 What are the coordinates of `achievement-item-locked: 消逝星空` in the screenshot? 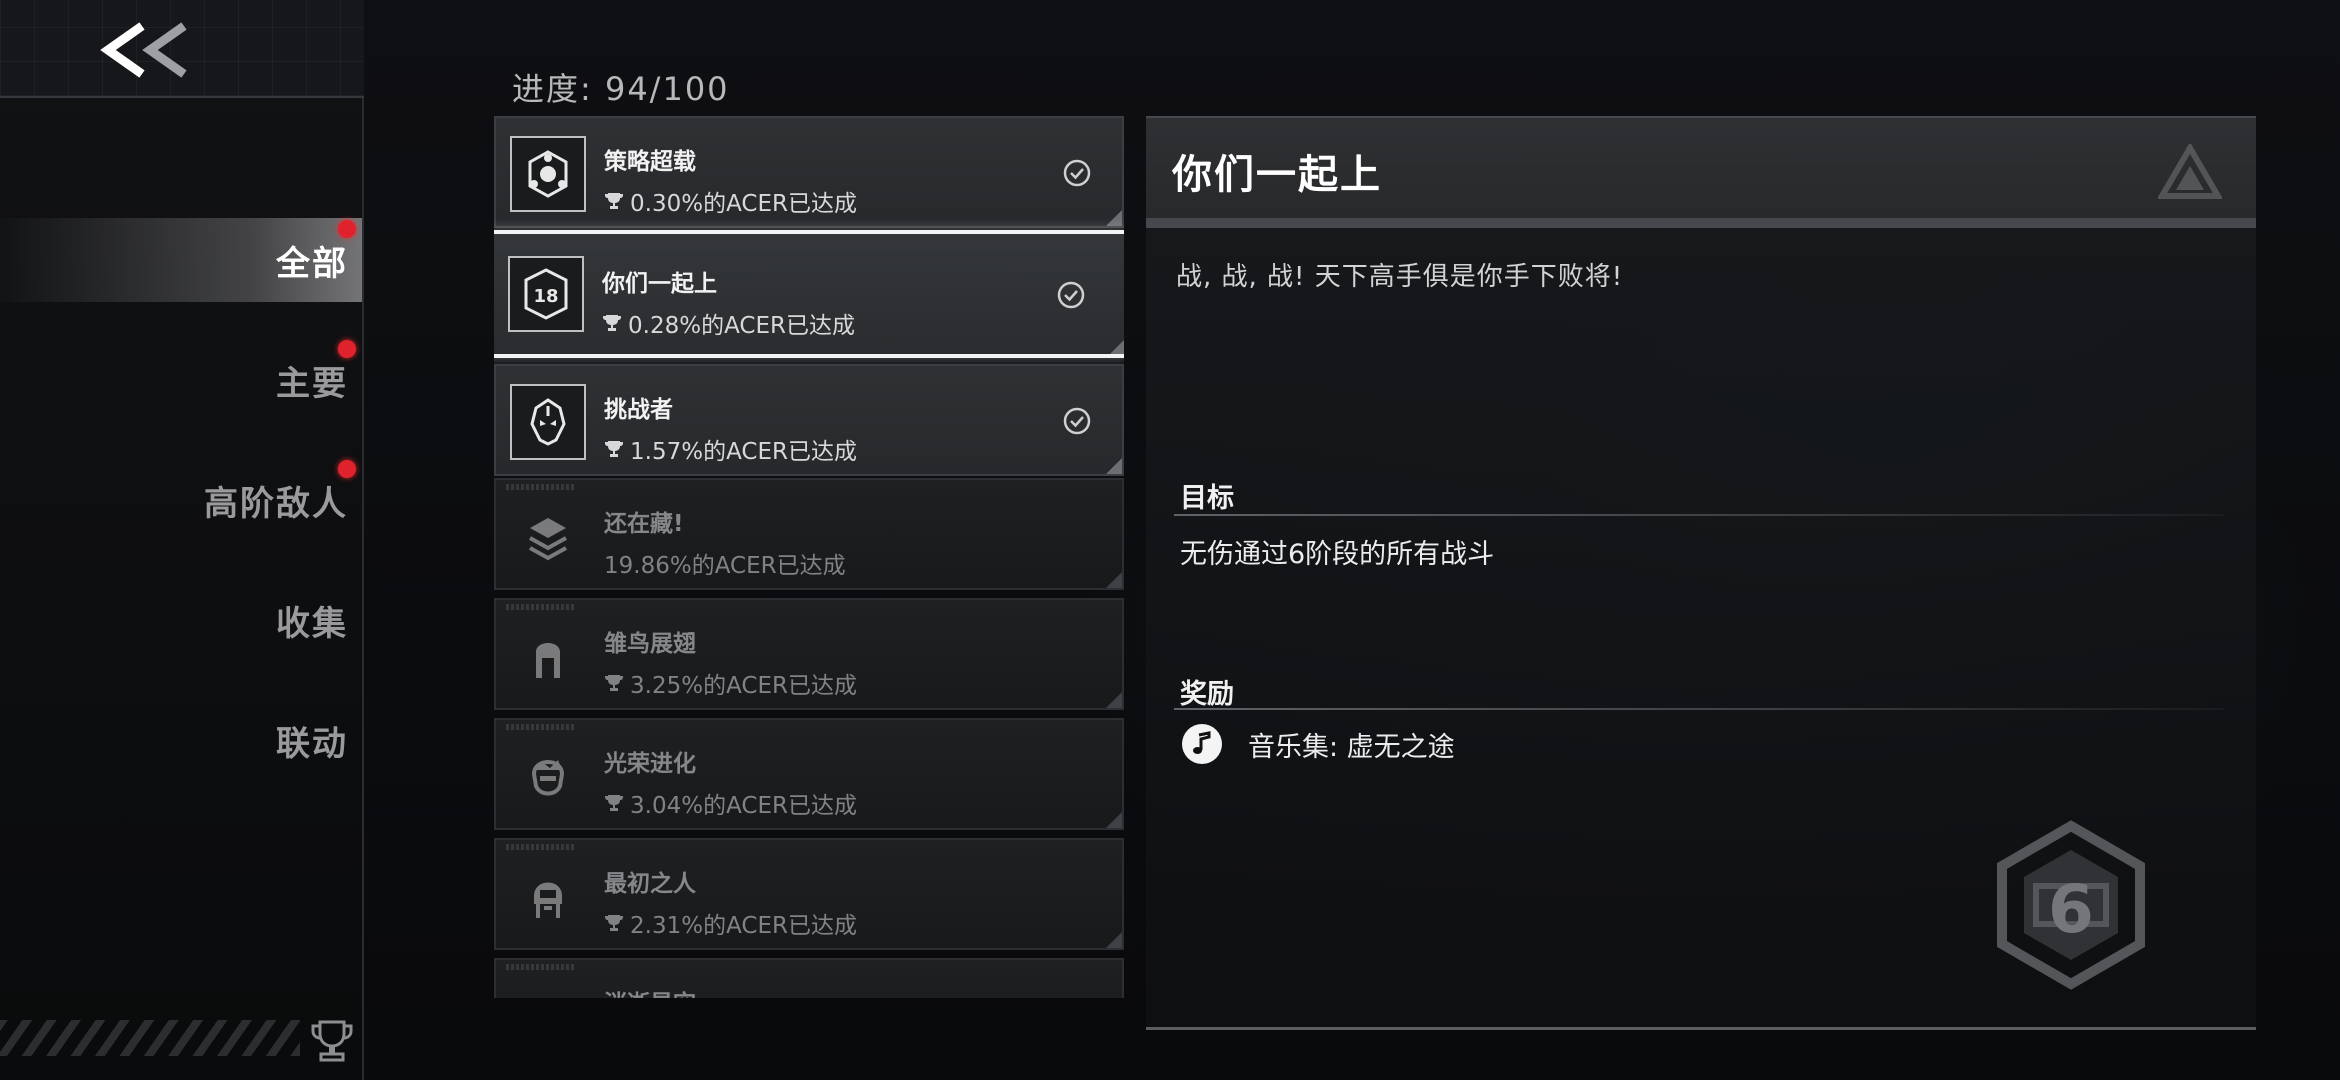 It's located at (809, 978).